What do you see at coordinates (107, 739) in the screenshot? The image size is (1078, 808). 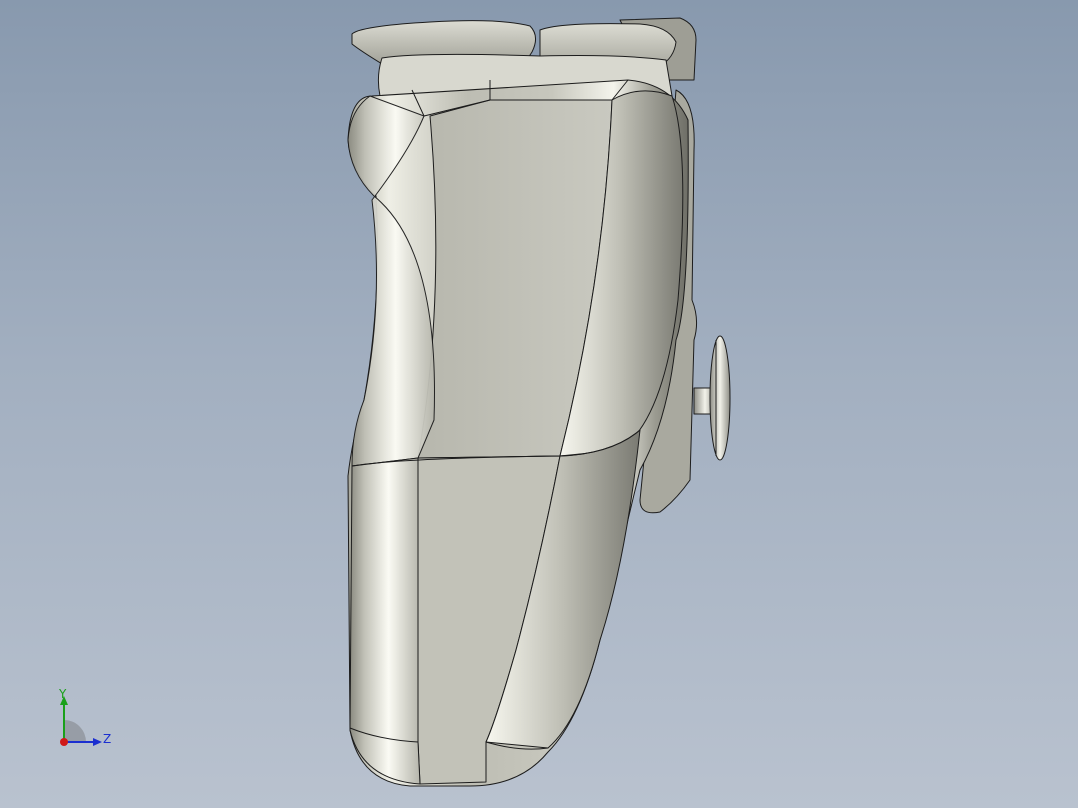 I see `z-axis-label: Z` at bounding box center [107, 739].